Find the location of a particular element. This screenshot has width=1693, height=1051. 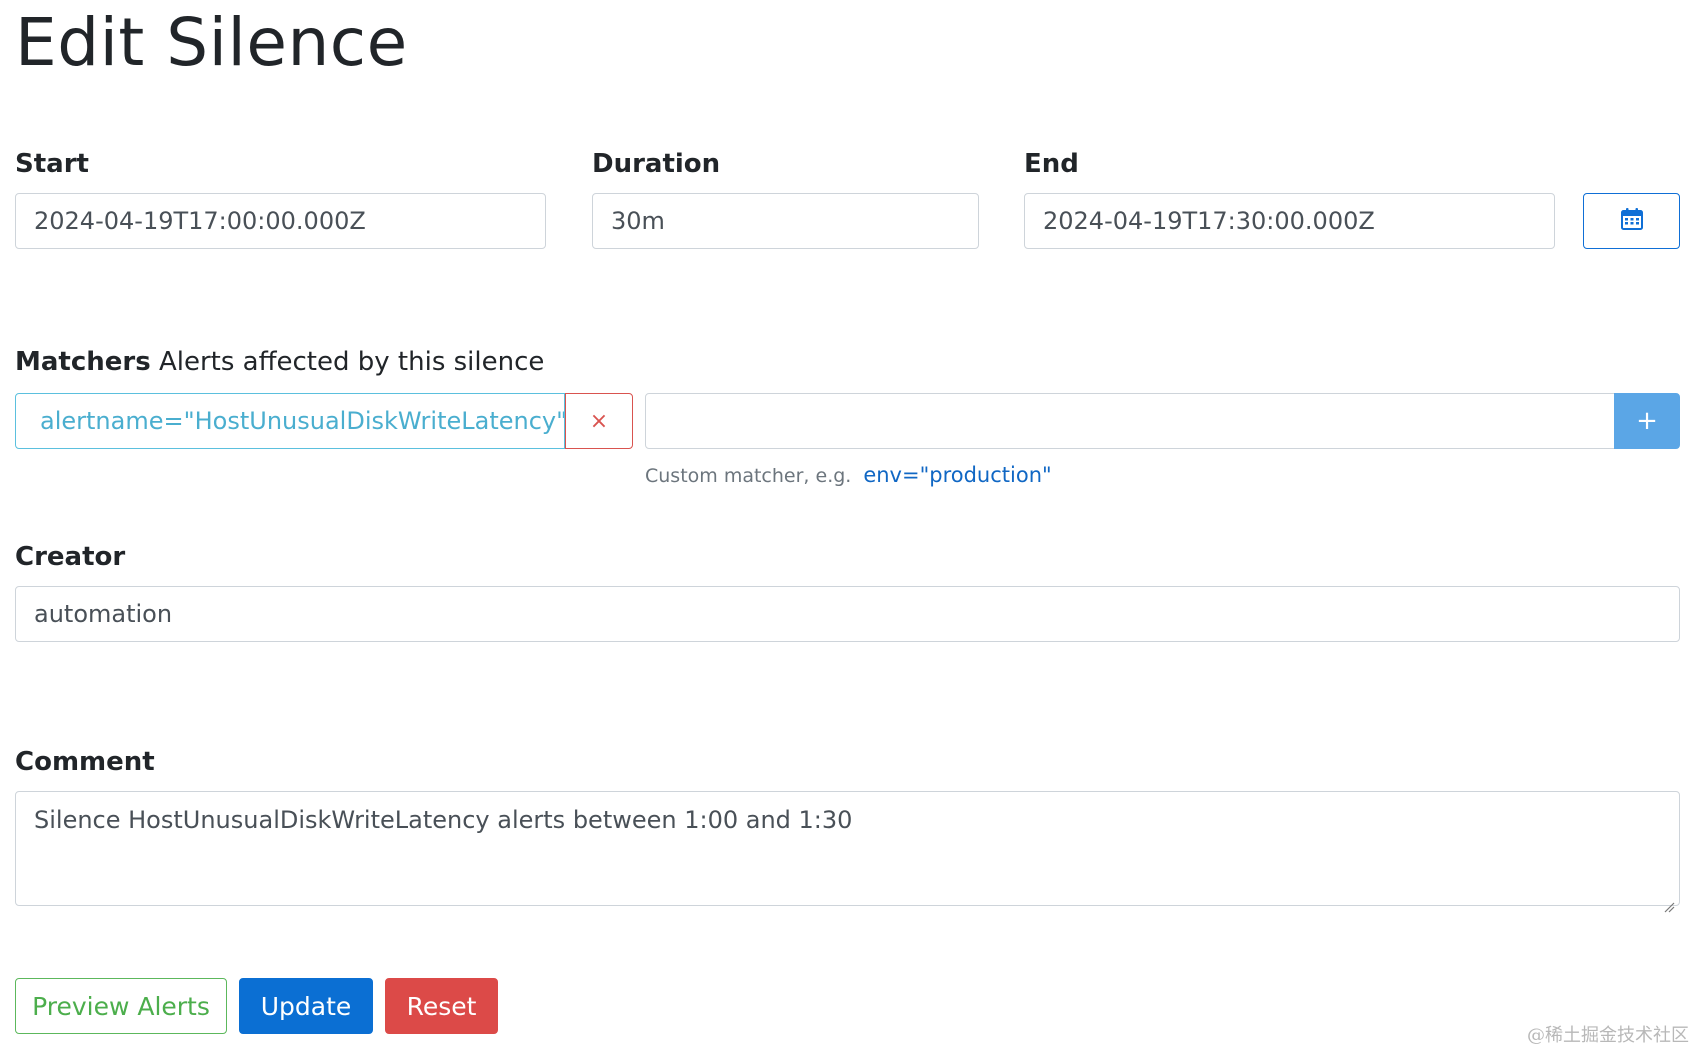

creator-input is located at coordinates (847, 614).